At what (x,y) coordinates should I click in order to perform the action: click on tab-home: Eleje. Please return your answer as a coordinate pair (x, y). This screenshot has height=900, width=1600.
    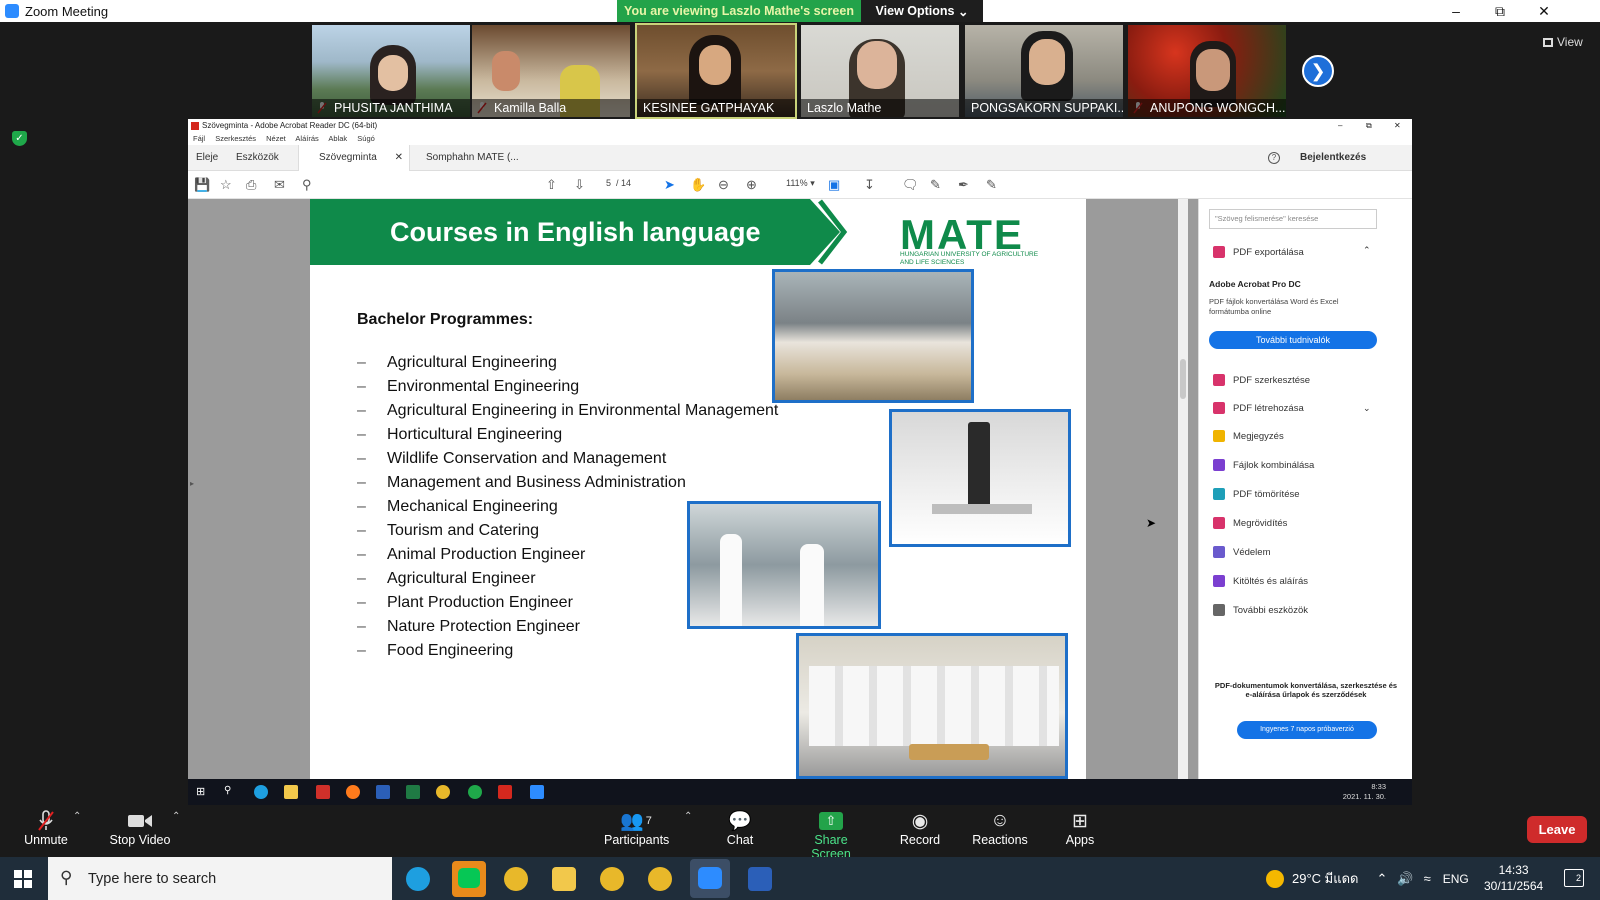
    Looking at the image, I should click on (207, 158).